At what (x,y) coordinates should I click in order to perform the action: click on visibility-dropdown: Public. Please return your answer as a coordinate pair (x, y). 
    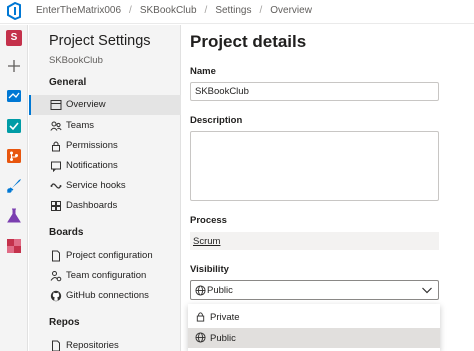
    Looking at the image, I should click on (314, 290).